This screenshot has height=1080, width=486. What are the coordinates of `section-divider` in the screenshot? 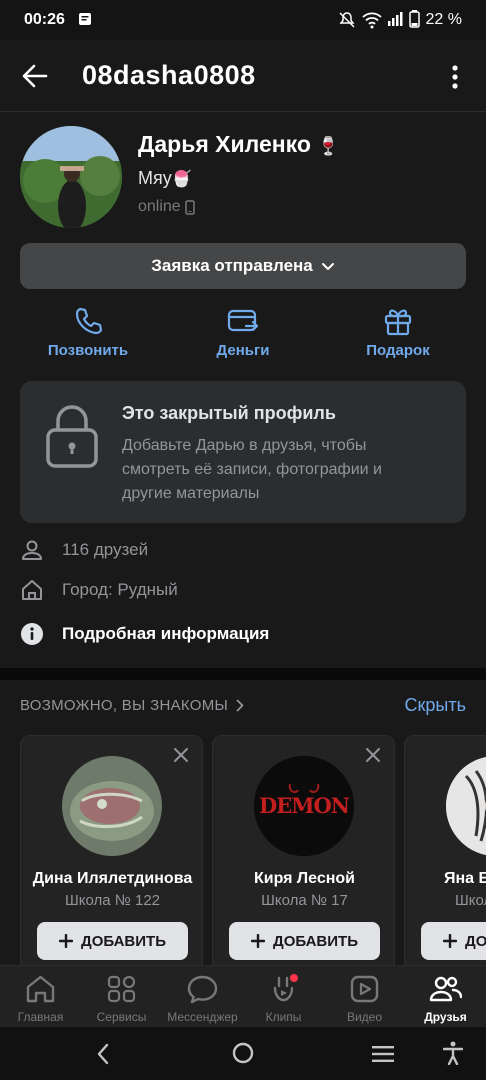 It's located at (243, 674).